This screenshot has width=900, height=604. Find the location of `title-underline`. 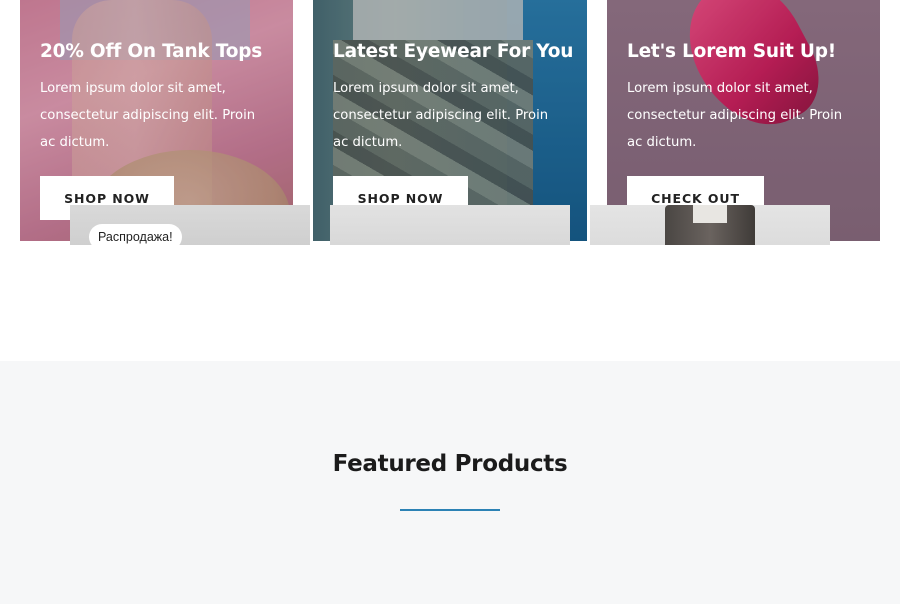

title-underline is located at coordinates (450, 510).